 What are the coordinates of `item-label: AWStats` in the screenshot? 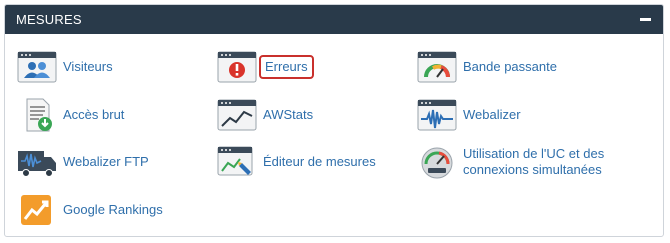 It's located at (288, 114).